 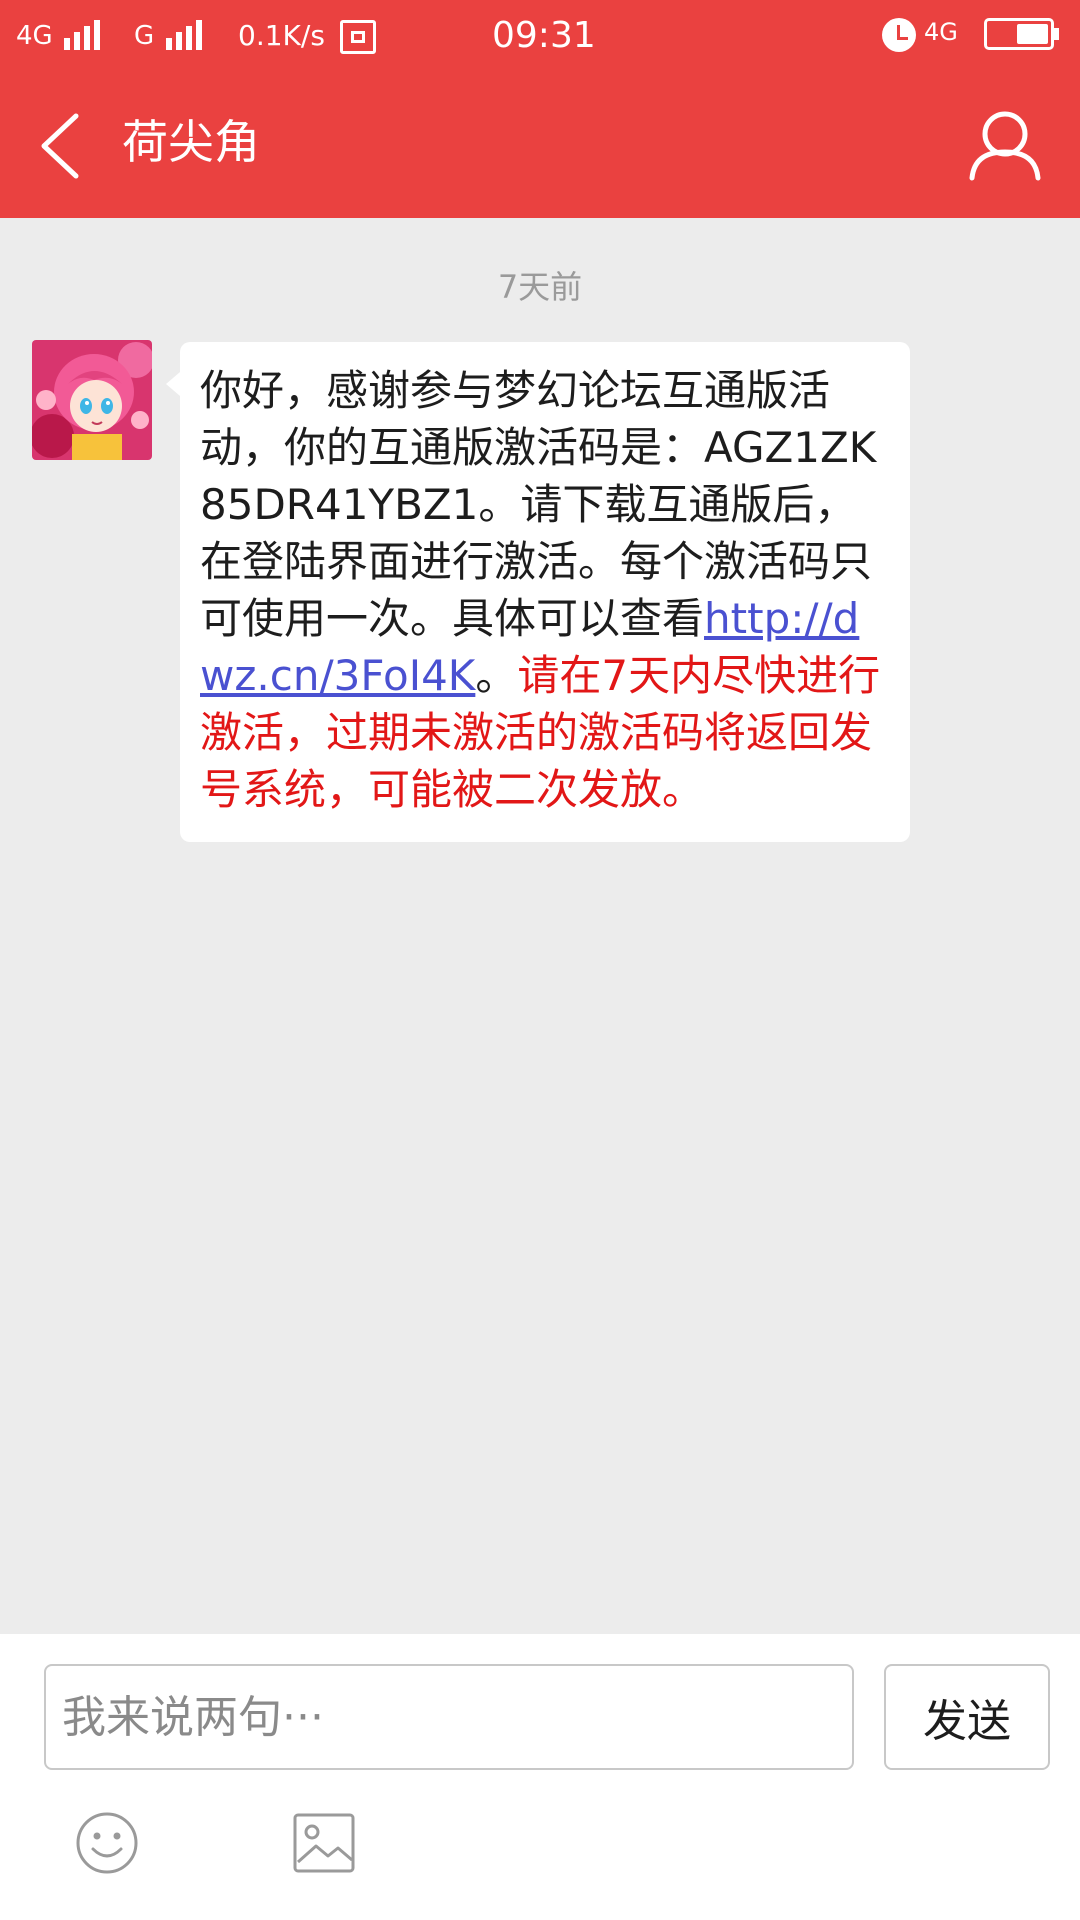 I want to click on smiley-icon, so click(x=107, y=1843).